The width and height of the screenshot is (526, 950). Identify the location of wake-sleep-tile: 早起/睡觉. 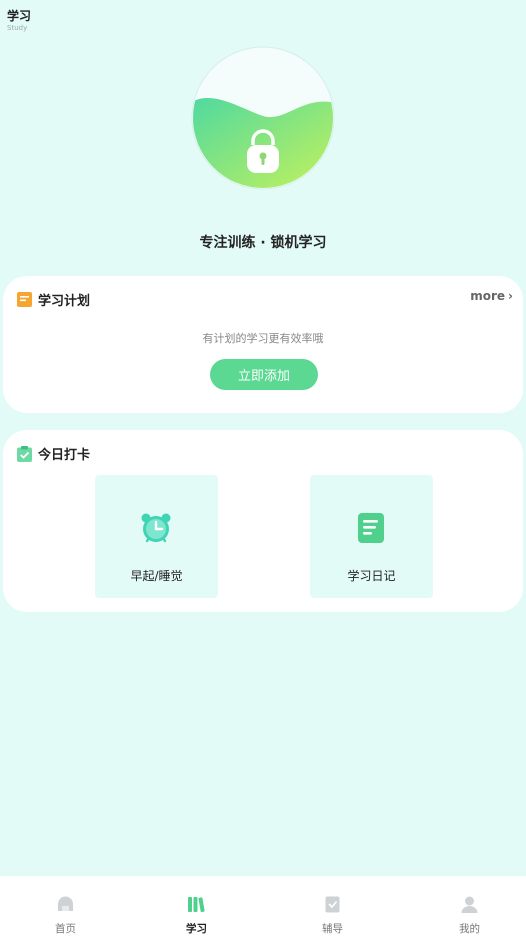
(156, 536).